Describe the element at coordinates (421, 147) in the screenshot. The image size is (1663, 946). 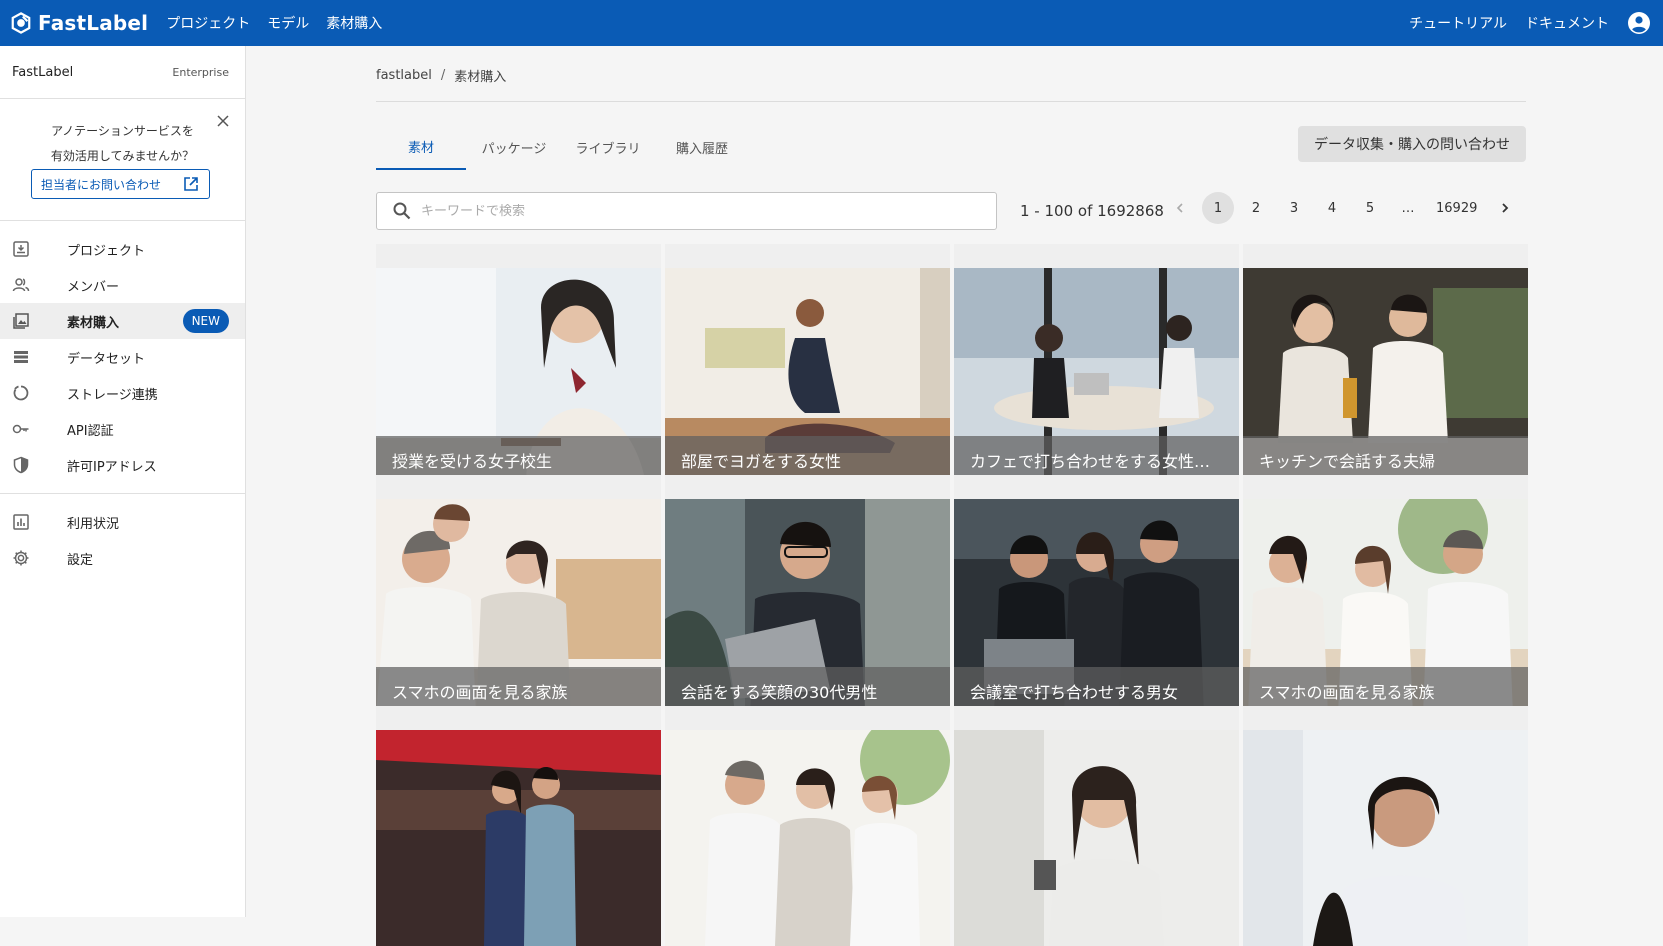
I see `tab-assets: 素材` at that location.